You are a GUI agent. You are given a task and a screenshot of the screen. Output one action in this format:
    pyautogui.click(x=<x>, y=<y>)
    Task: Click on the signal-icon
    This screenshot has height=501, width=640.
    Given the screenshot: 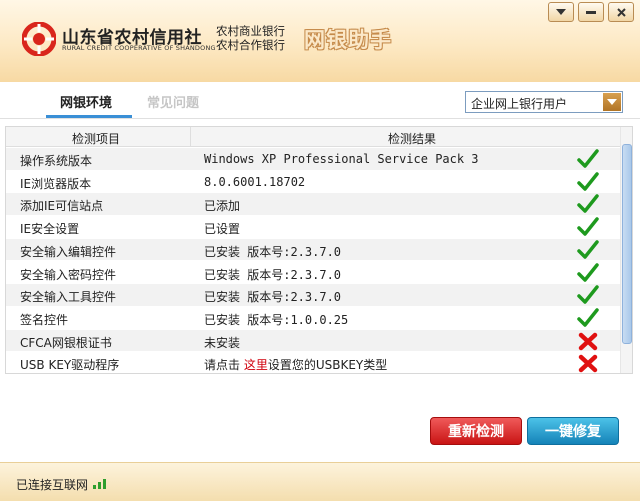 What is the action you would take?
    pyautogui.click(x=99, y=483)
    